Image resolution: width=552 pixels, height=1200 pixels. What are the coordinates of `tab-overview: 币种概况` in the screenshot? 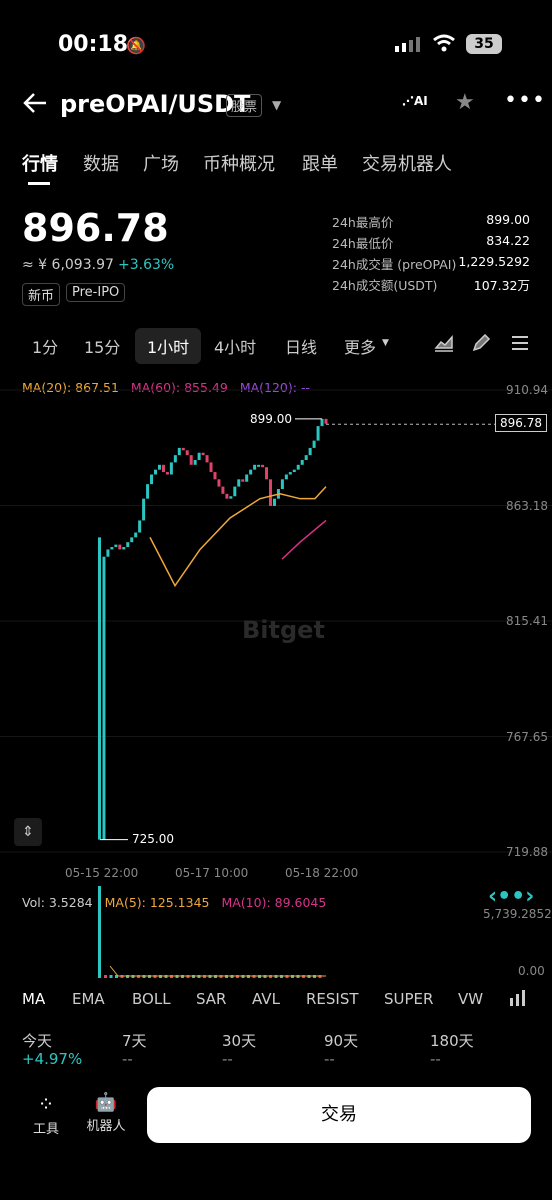 It's located at (239, 163).